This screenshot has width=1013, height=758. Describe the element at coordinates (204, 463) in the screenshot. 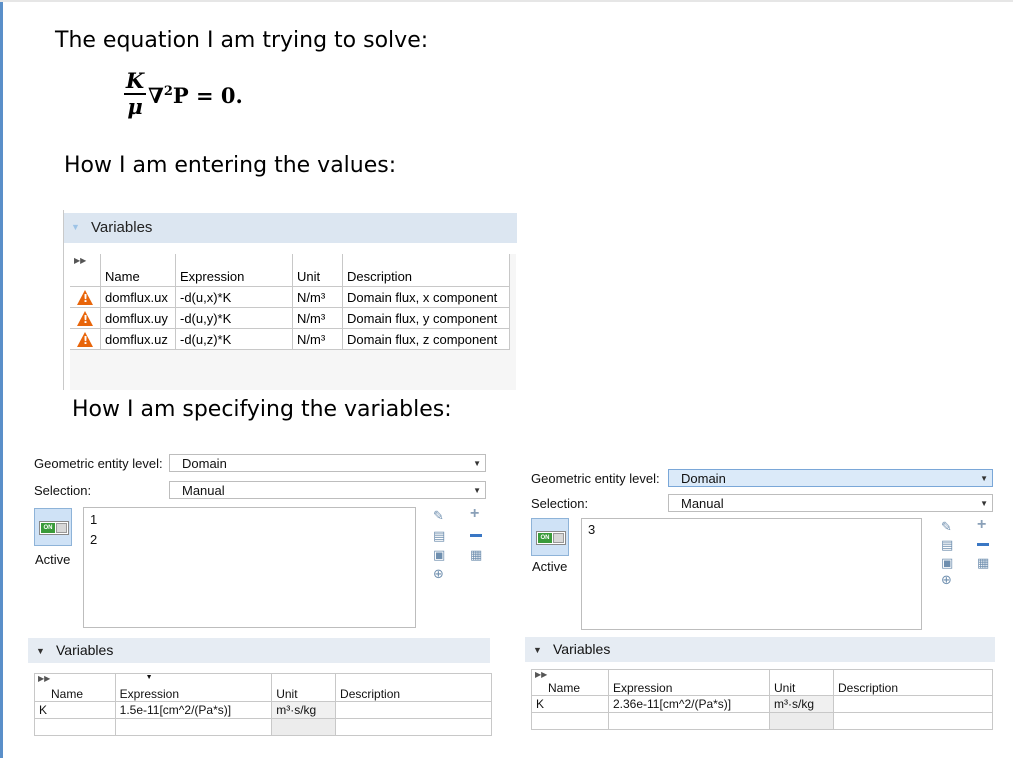

I see `geometric-entity-level-value: Domain` at that location.